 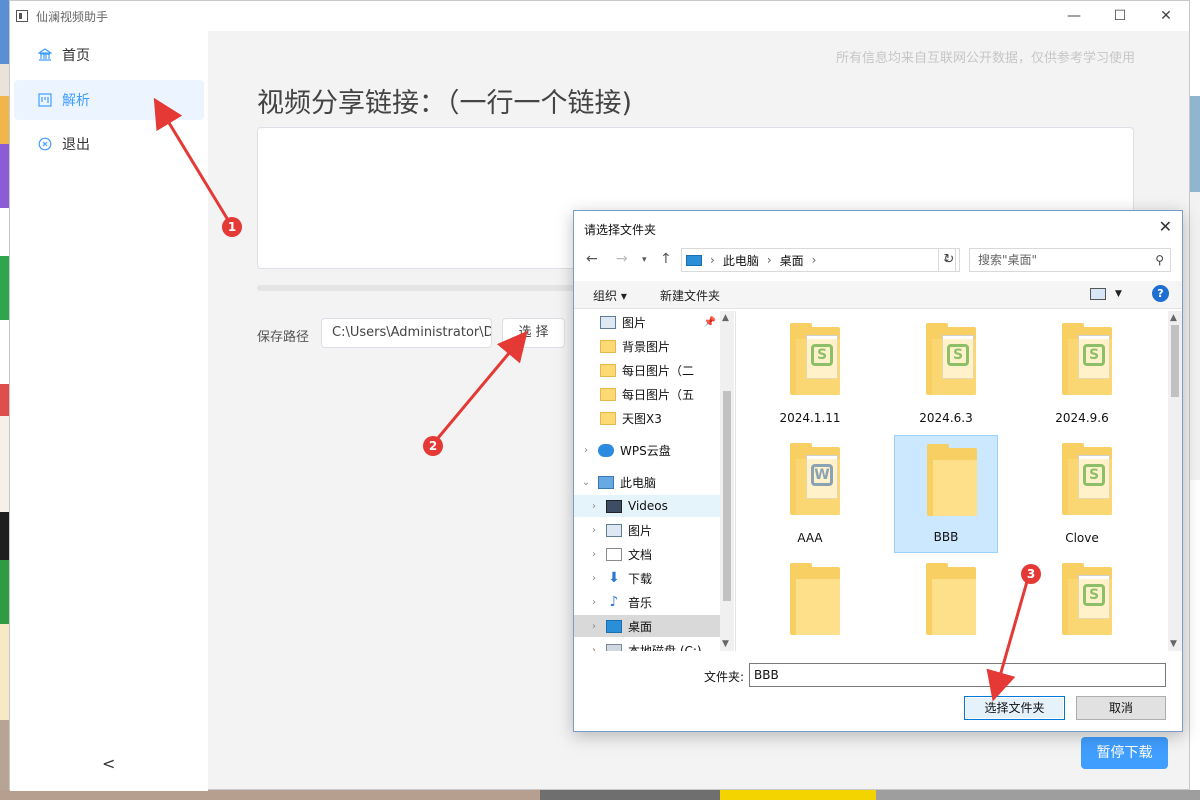 I want to click on bank-icon, so click(x=45, y=55).